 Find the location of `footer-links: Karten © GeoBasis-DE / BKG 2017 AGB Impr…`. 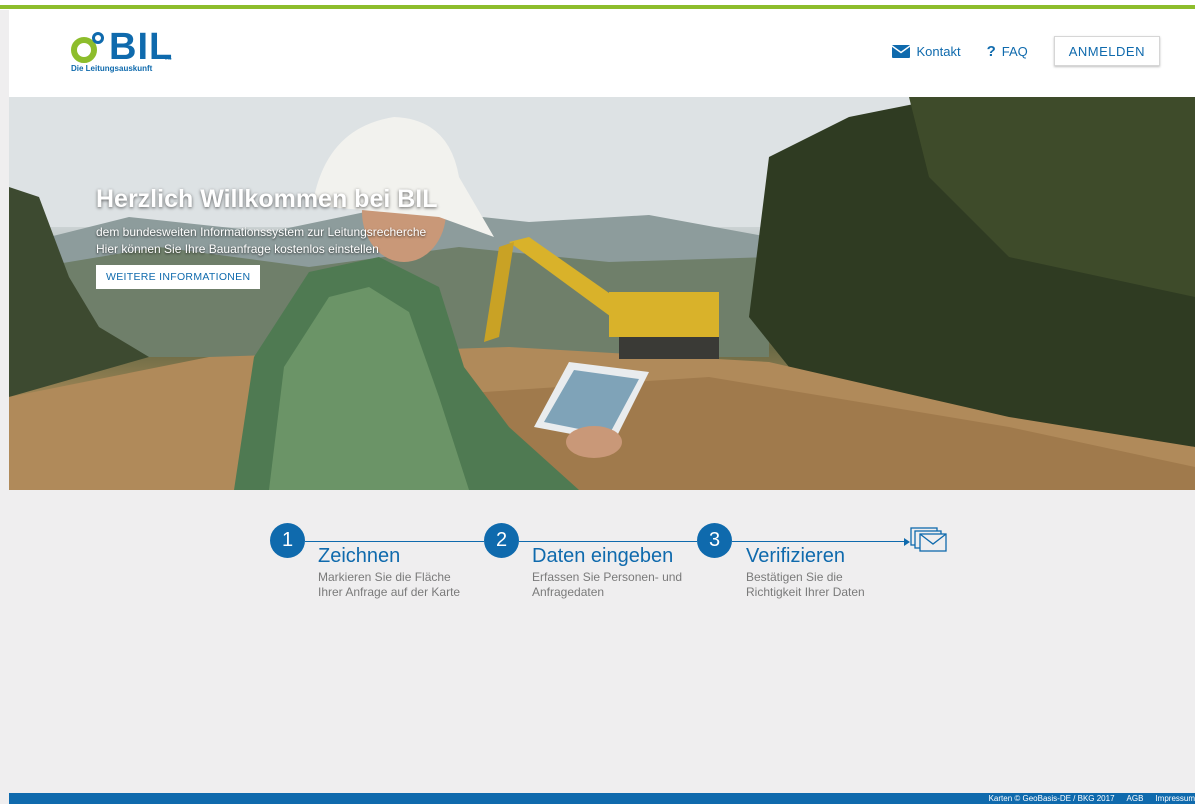

footer-links: Karten © GeoBasis-DE / BKG 2017 AGB Impr… is located at coordinates (1086, 798).